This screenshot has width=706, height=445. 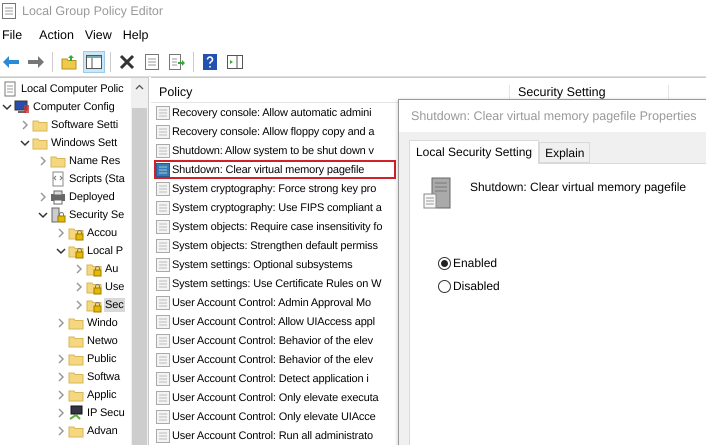 What do you see at coordinates (102, 233) in the screenshot?
I see `tree-item: Accou` at bounding box center [102, 233].